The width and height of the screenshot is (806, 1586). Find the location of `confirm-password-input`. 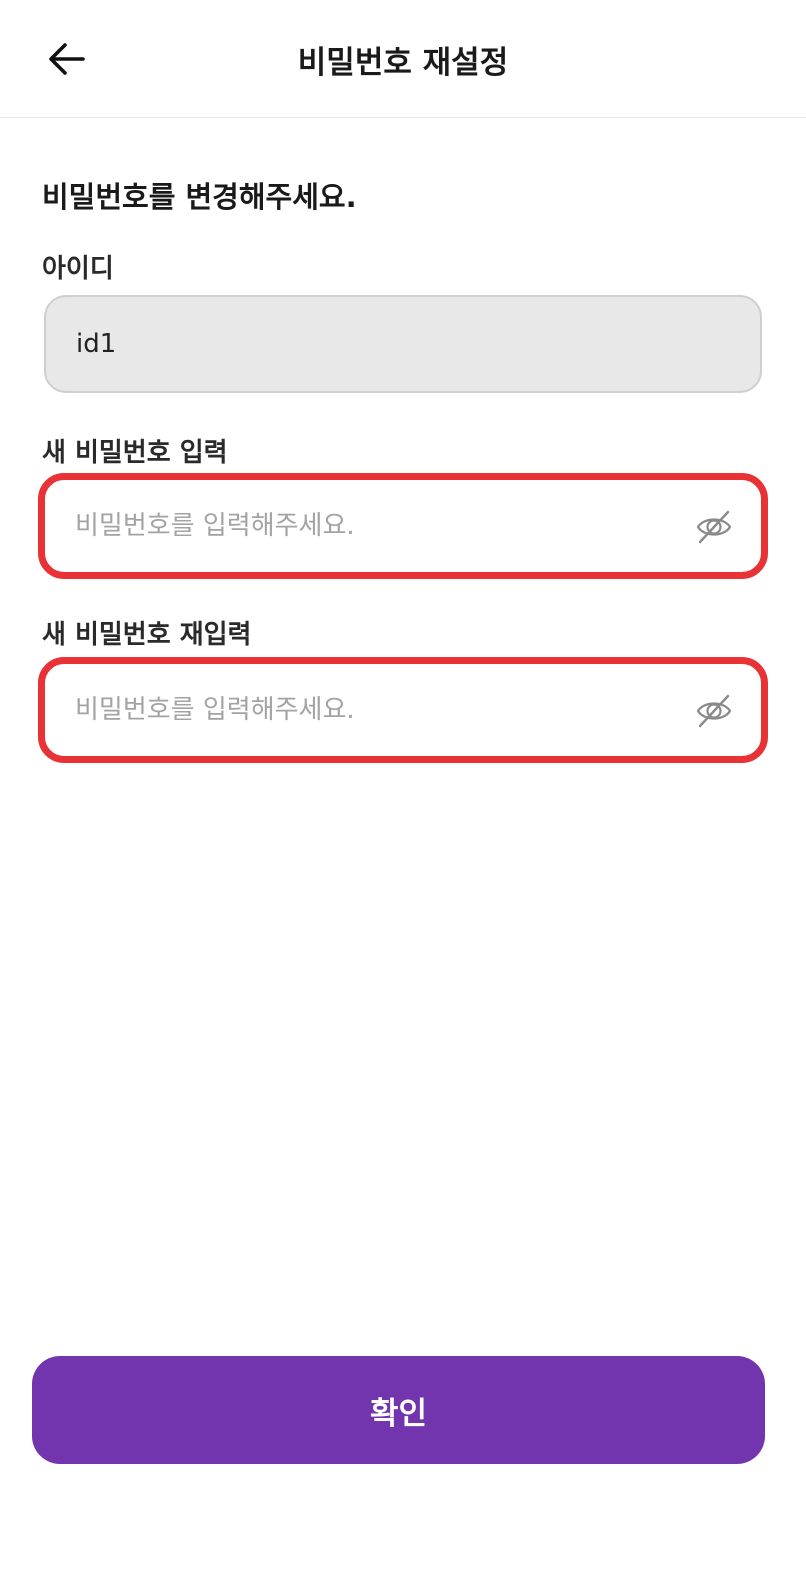

confirm-password-input is located at coordinates (365, 710).